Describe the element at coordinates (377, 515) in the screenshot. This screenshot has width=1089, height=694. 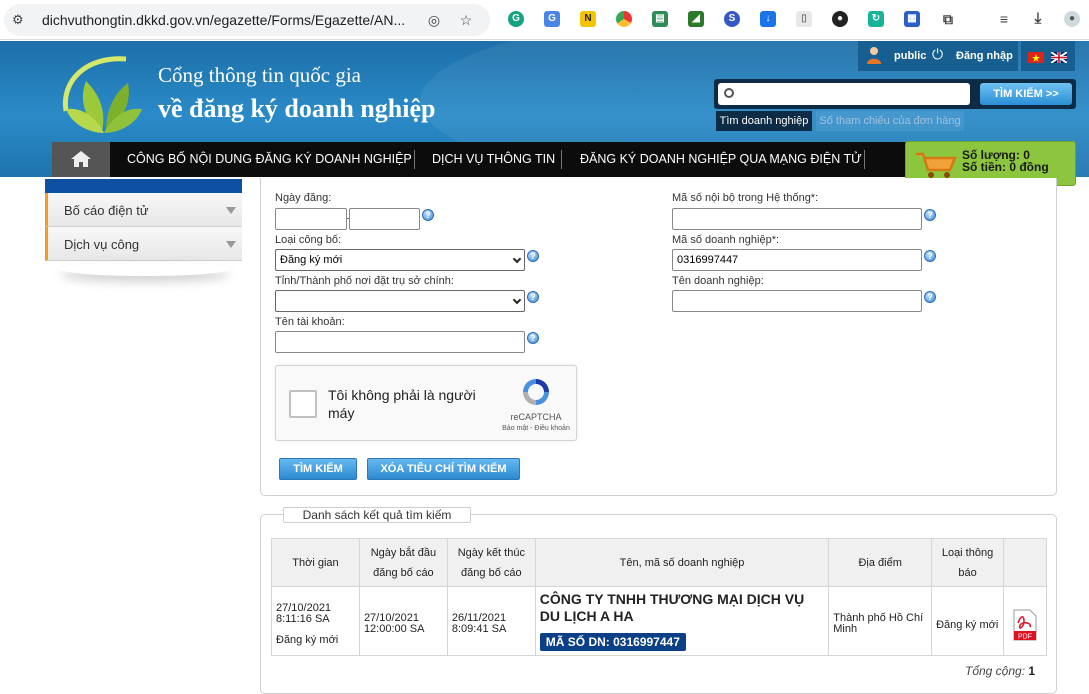
I see `results-legend: Danh sách kết quả tìm kiếm` at that location.